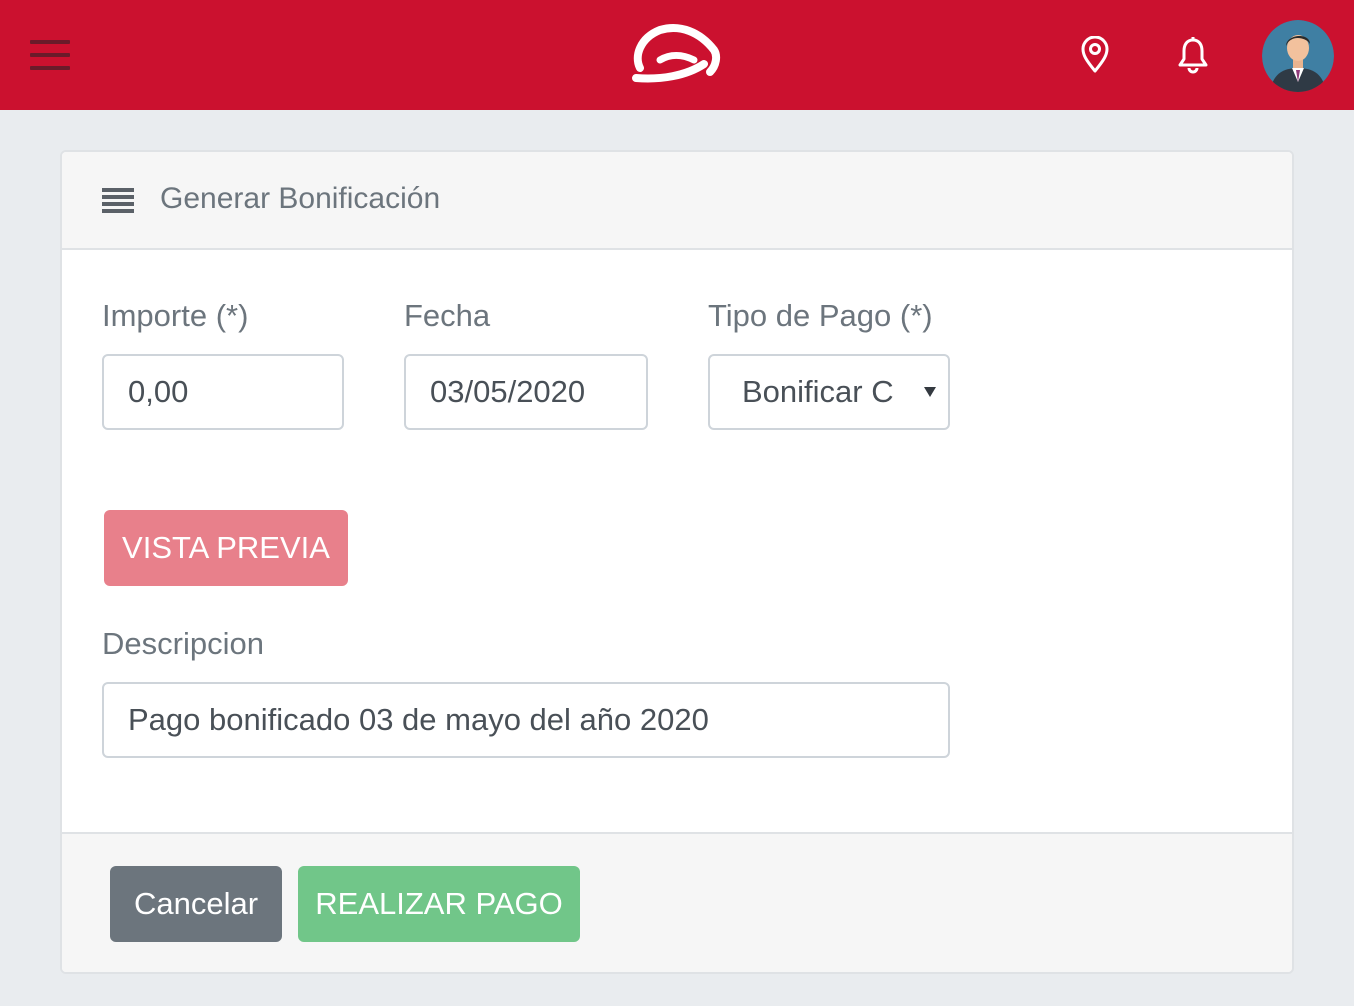 The width and height of the screenshot is (1354, 1006). Describe the element at coordinates (930, 392) in the screenshot. I see `chevron-down-icon` at that location.